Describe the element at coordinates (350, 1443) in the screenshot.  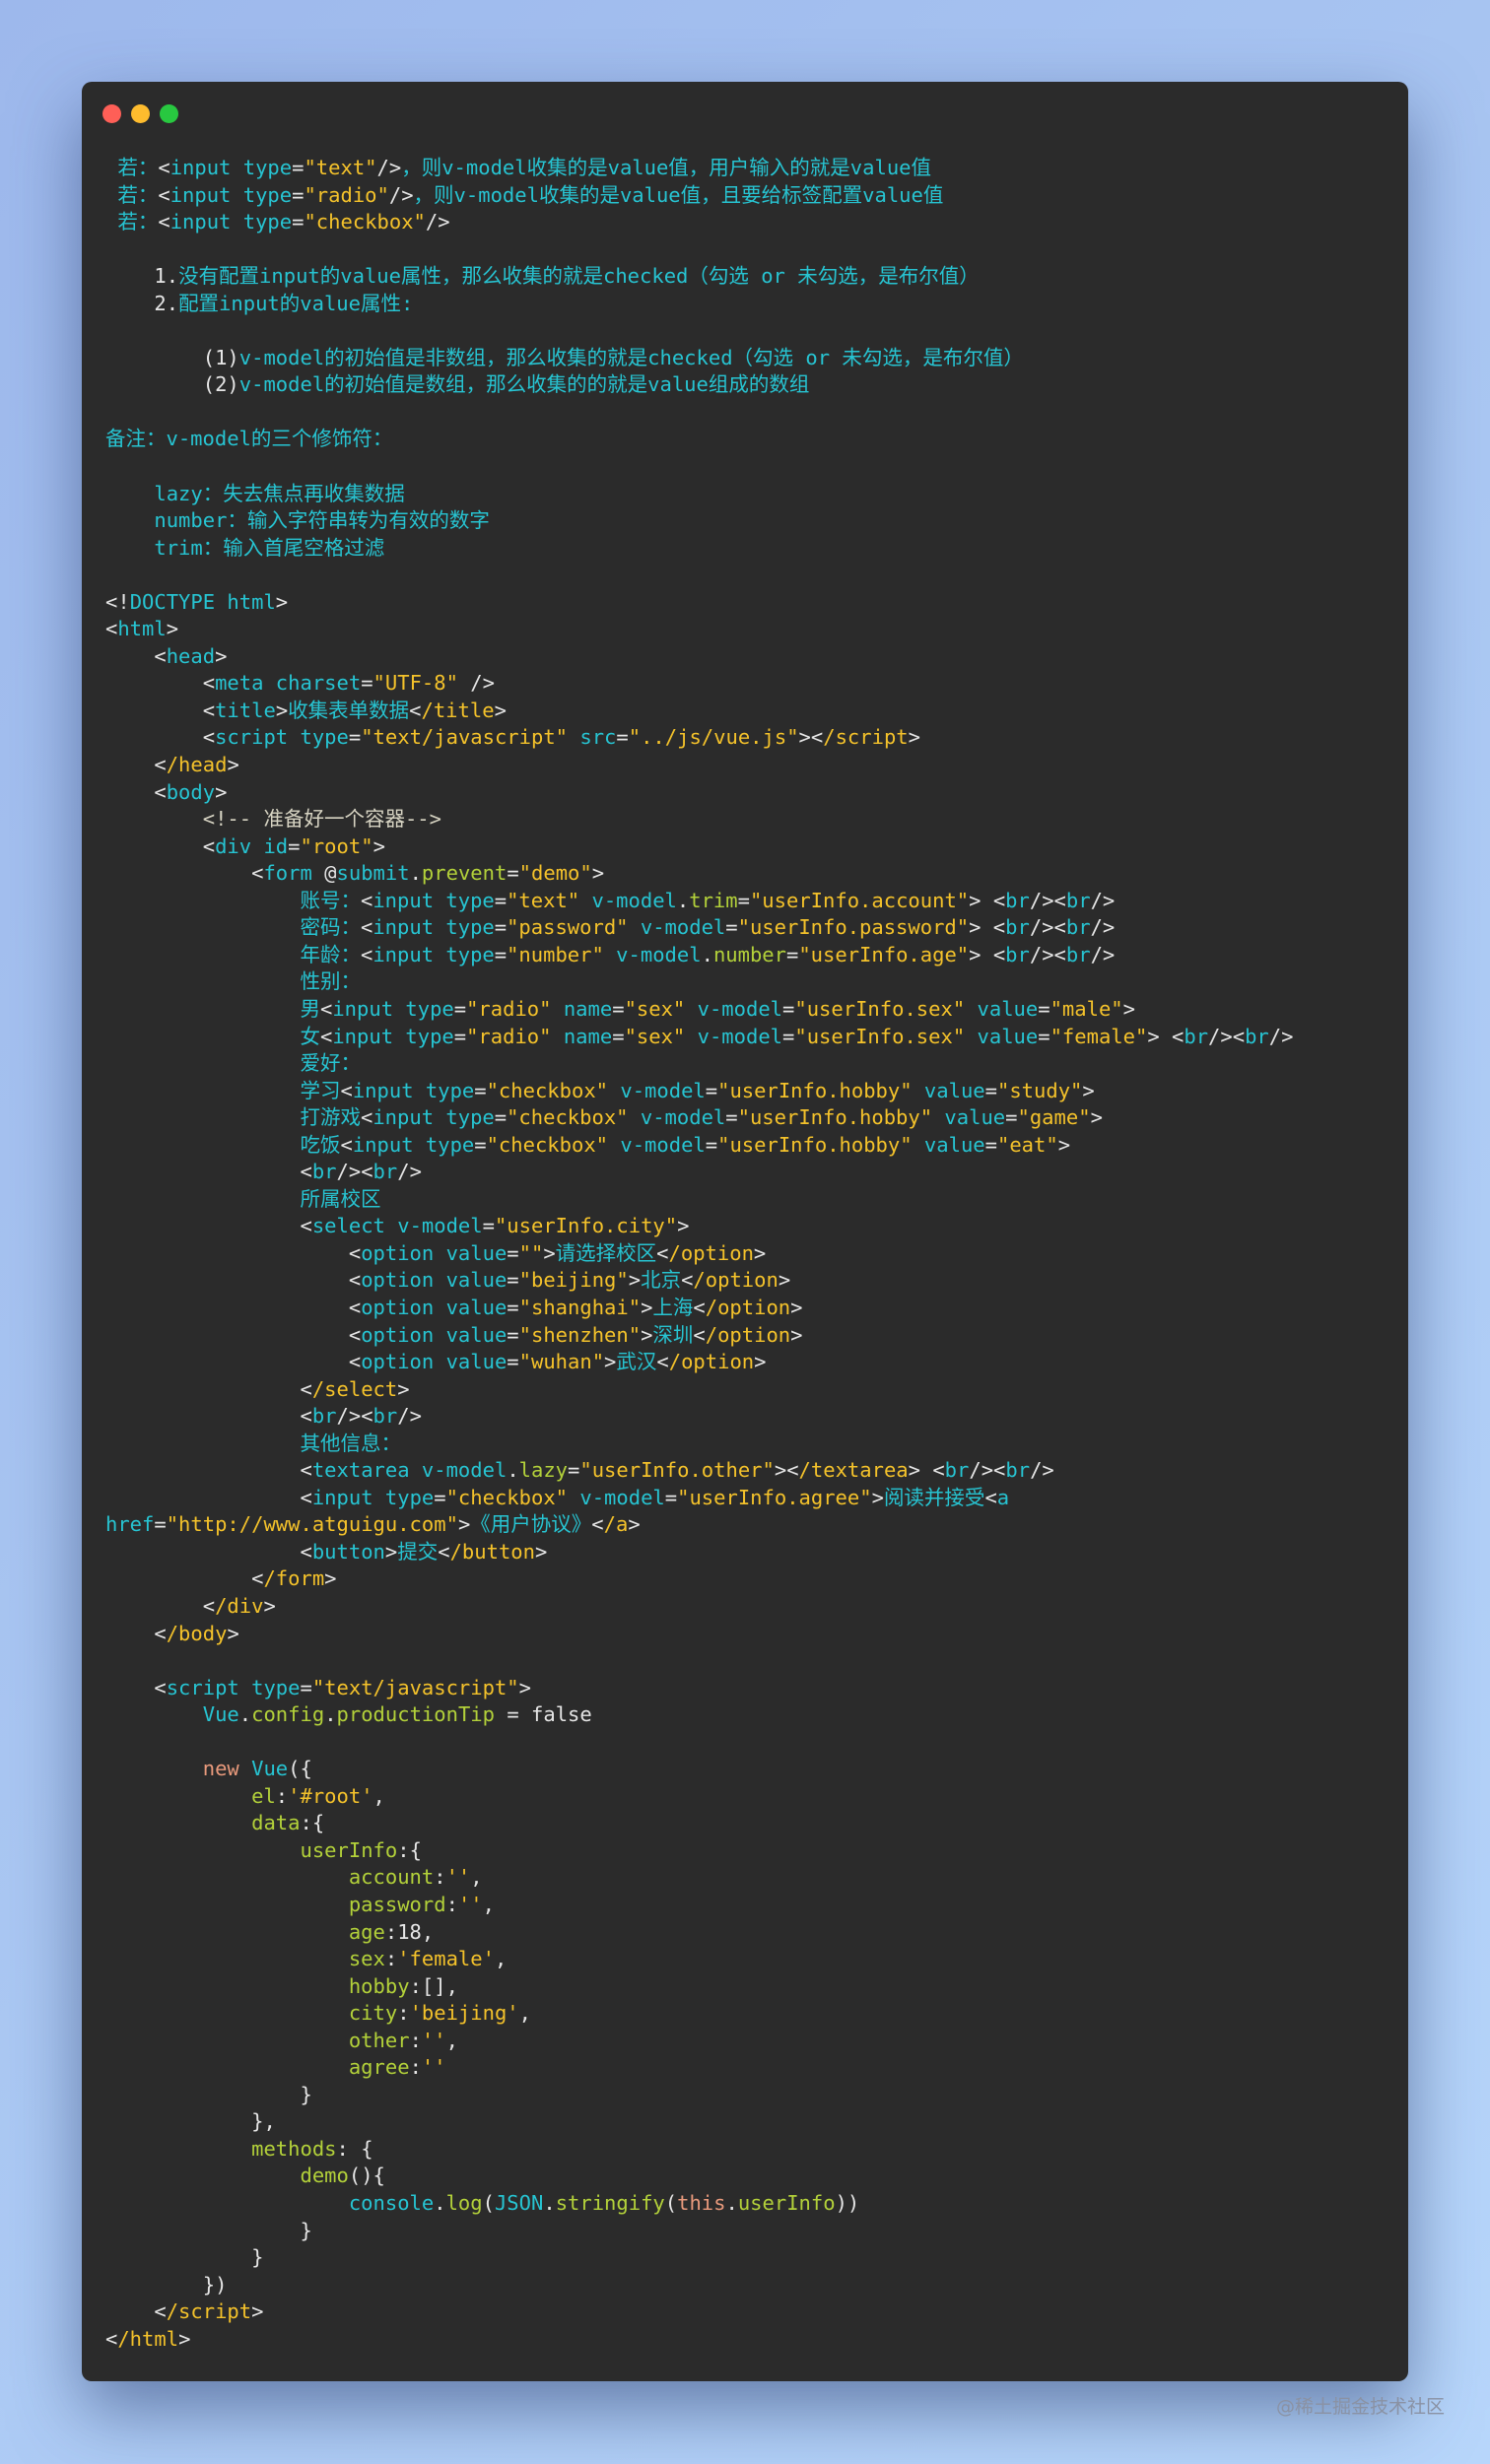
I see `code-token: 其他信息：` at that location.